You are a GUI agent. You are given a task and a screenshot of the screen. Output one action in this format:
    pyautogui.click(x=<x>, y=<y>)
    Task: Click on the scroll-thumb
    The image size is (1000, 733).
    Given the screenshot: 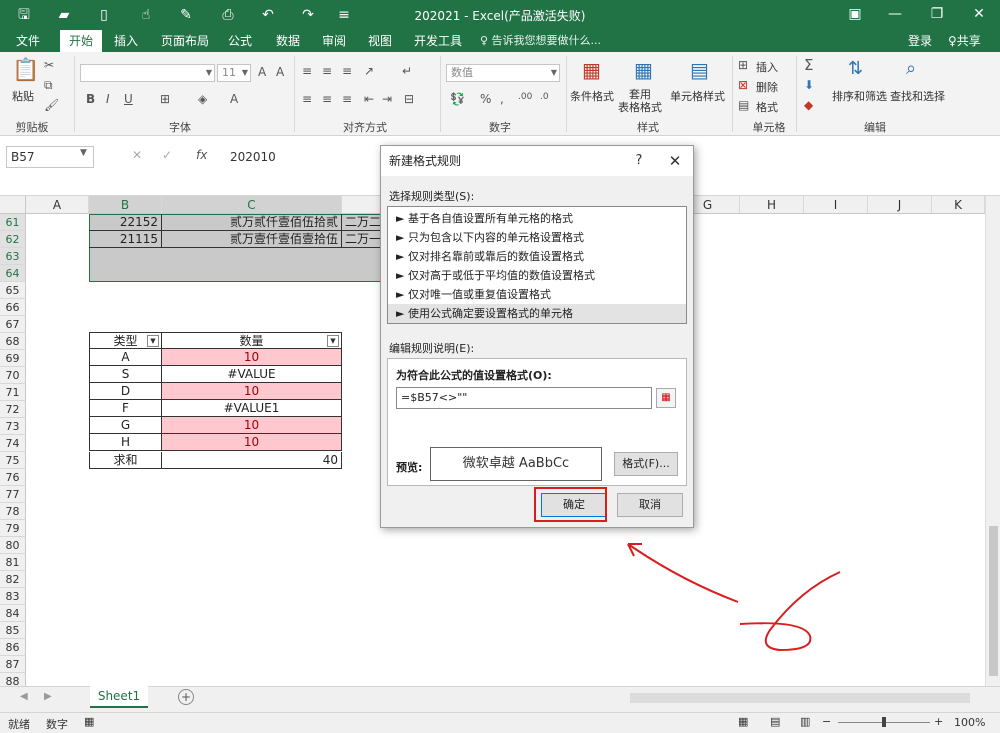 What is the action you would take?
    pyautogui.click(x=993, y=601)
    